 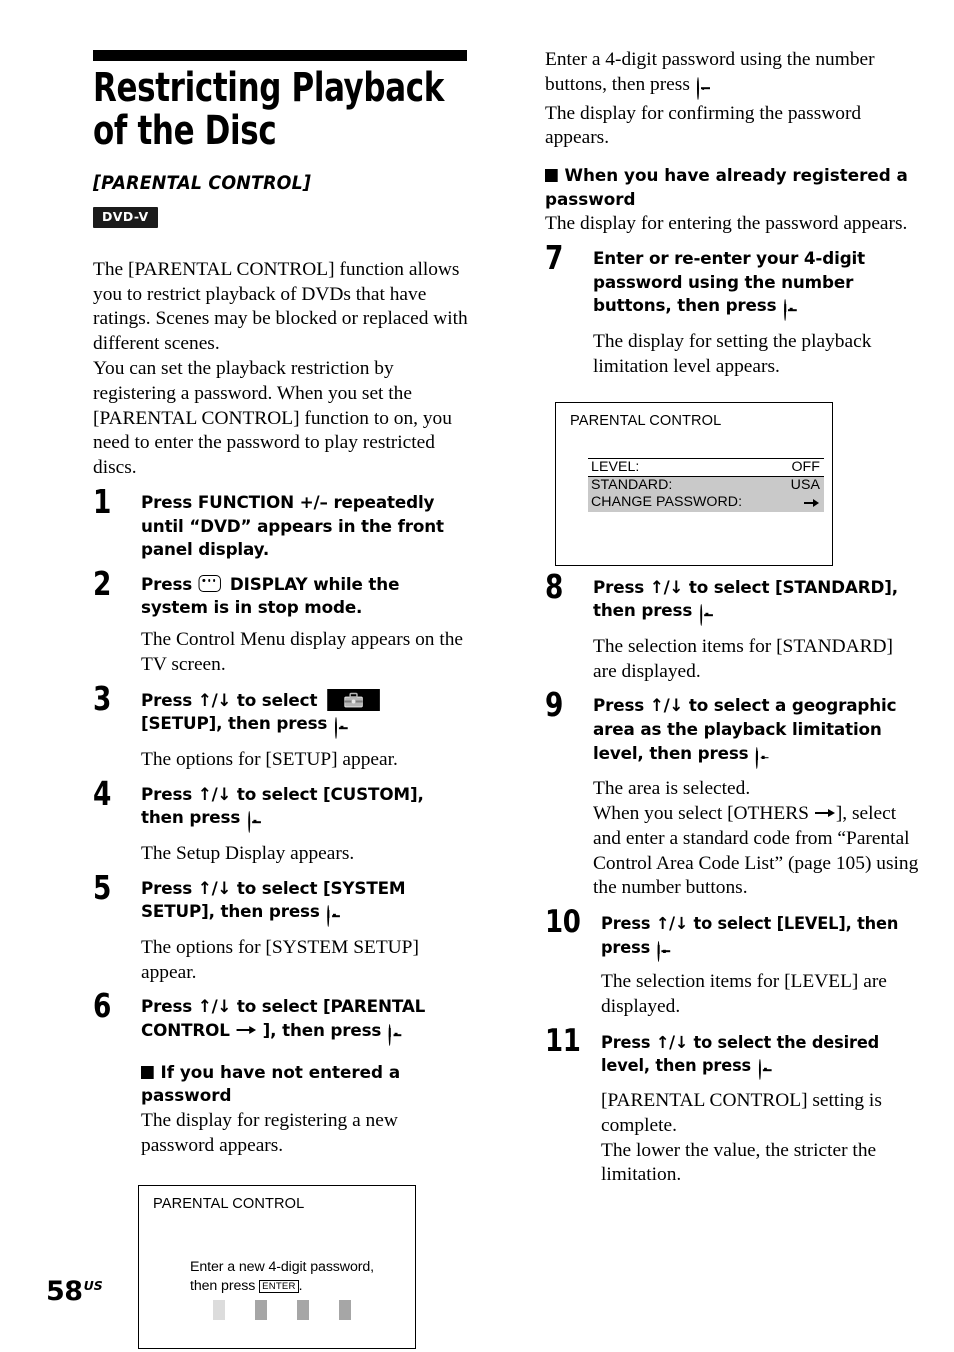 What do you see at coordinates (812, 502) in the screenshot?
I see `osd-row-change-password-value` at bounding box center [812, 502].